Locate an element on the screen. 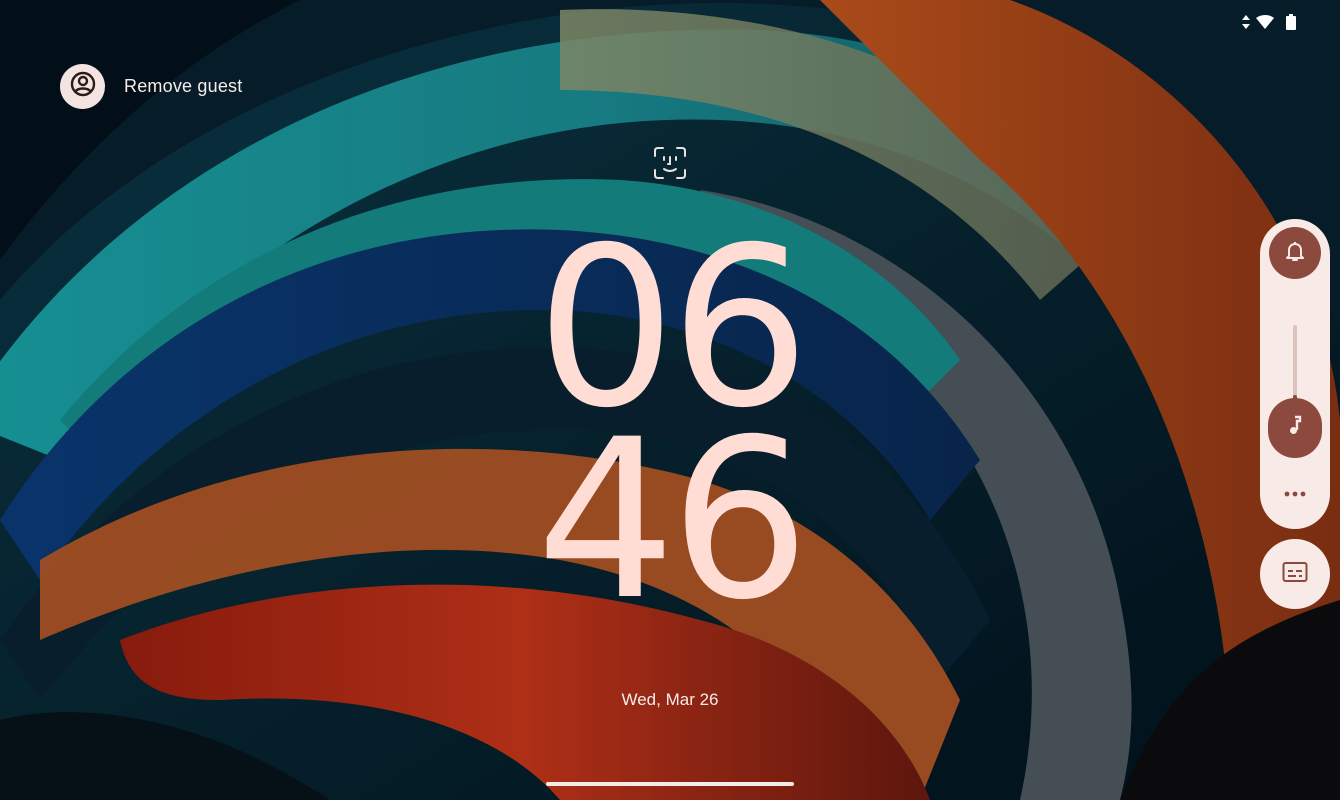  more-horizontal-icon is located at coordinates (1295, 493).